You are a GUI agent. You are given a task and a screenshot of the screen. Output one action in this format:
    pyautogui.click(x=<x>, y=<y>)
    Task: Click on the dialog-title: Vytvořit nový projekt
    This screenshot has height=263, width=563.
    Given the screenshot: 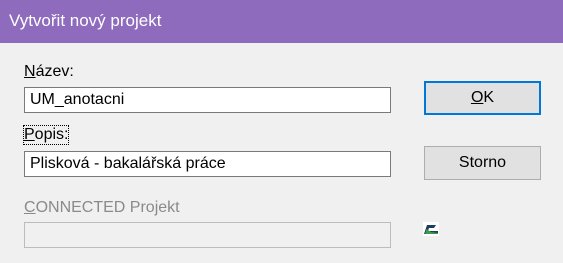 What is the action you would take?
    pyautogui.click(x=85, y=20)
    